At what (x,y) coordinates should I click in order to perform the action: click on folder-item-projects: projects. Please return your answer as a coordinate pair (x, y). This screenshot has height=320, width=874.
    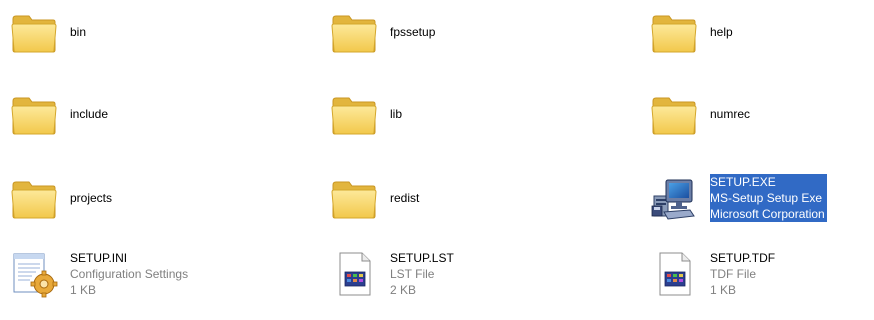
    Looking at the image, I should click on (150, 198).